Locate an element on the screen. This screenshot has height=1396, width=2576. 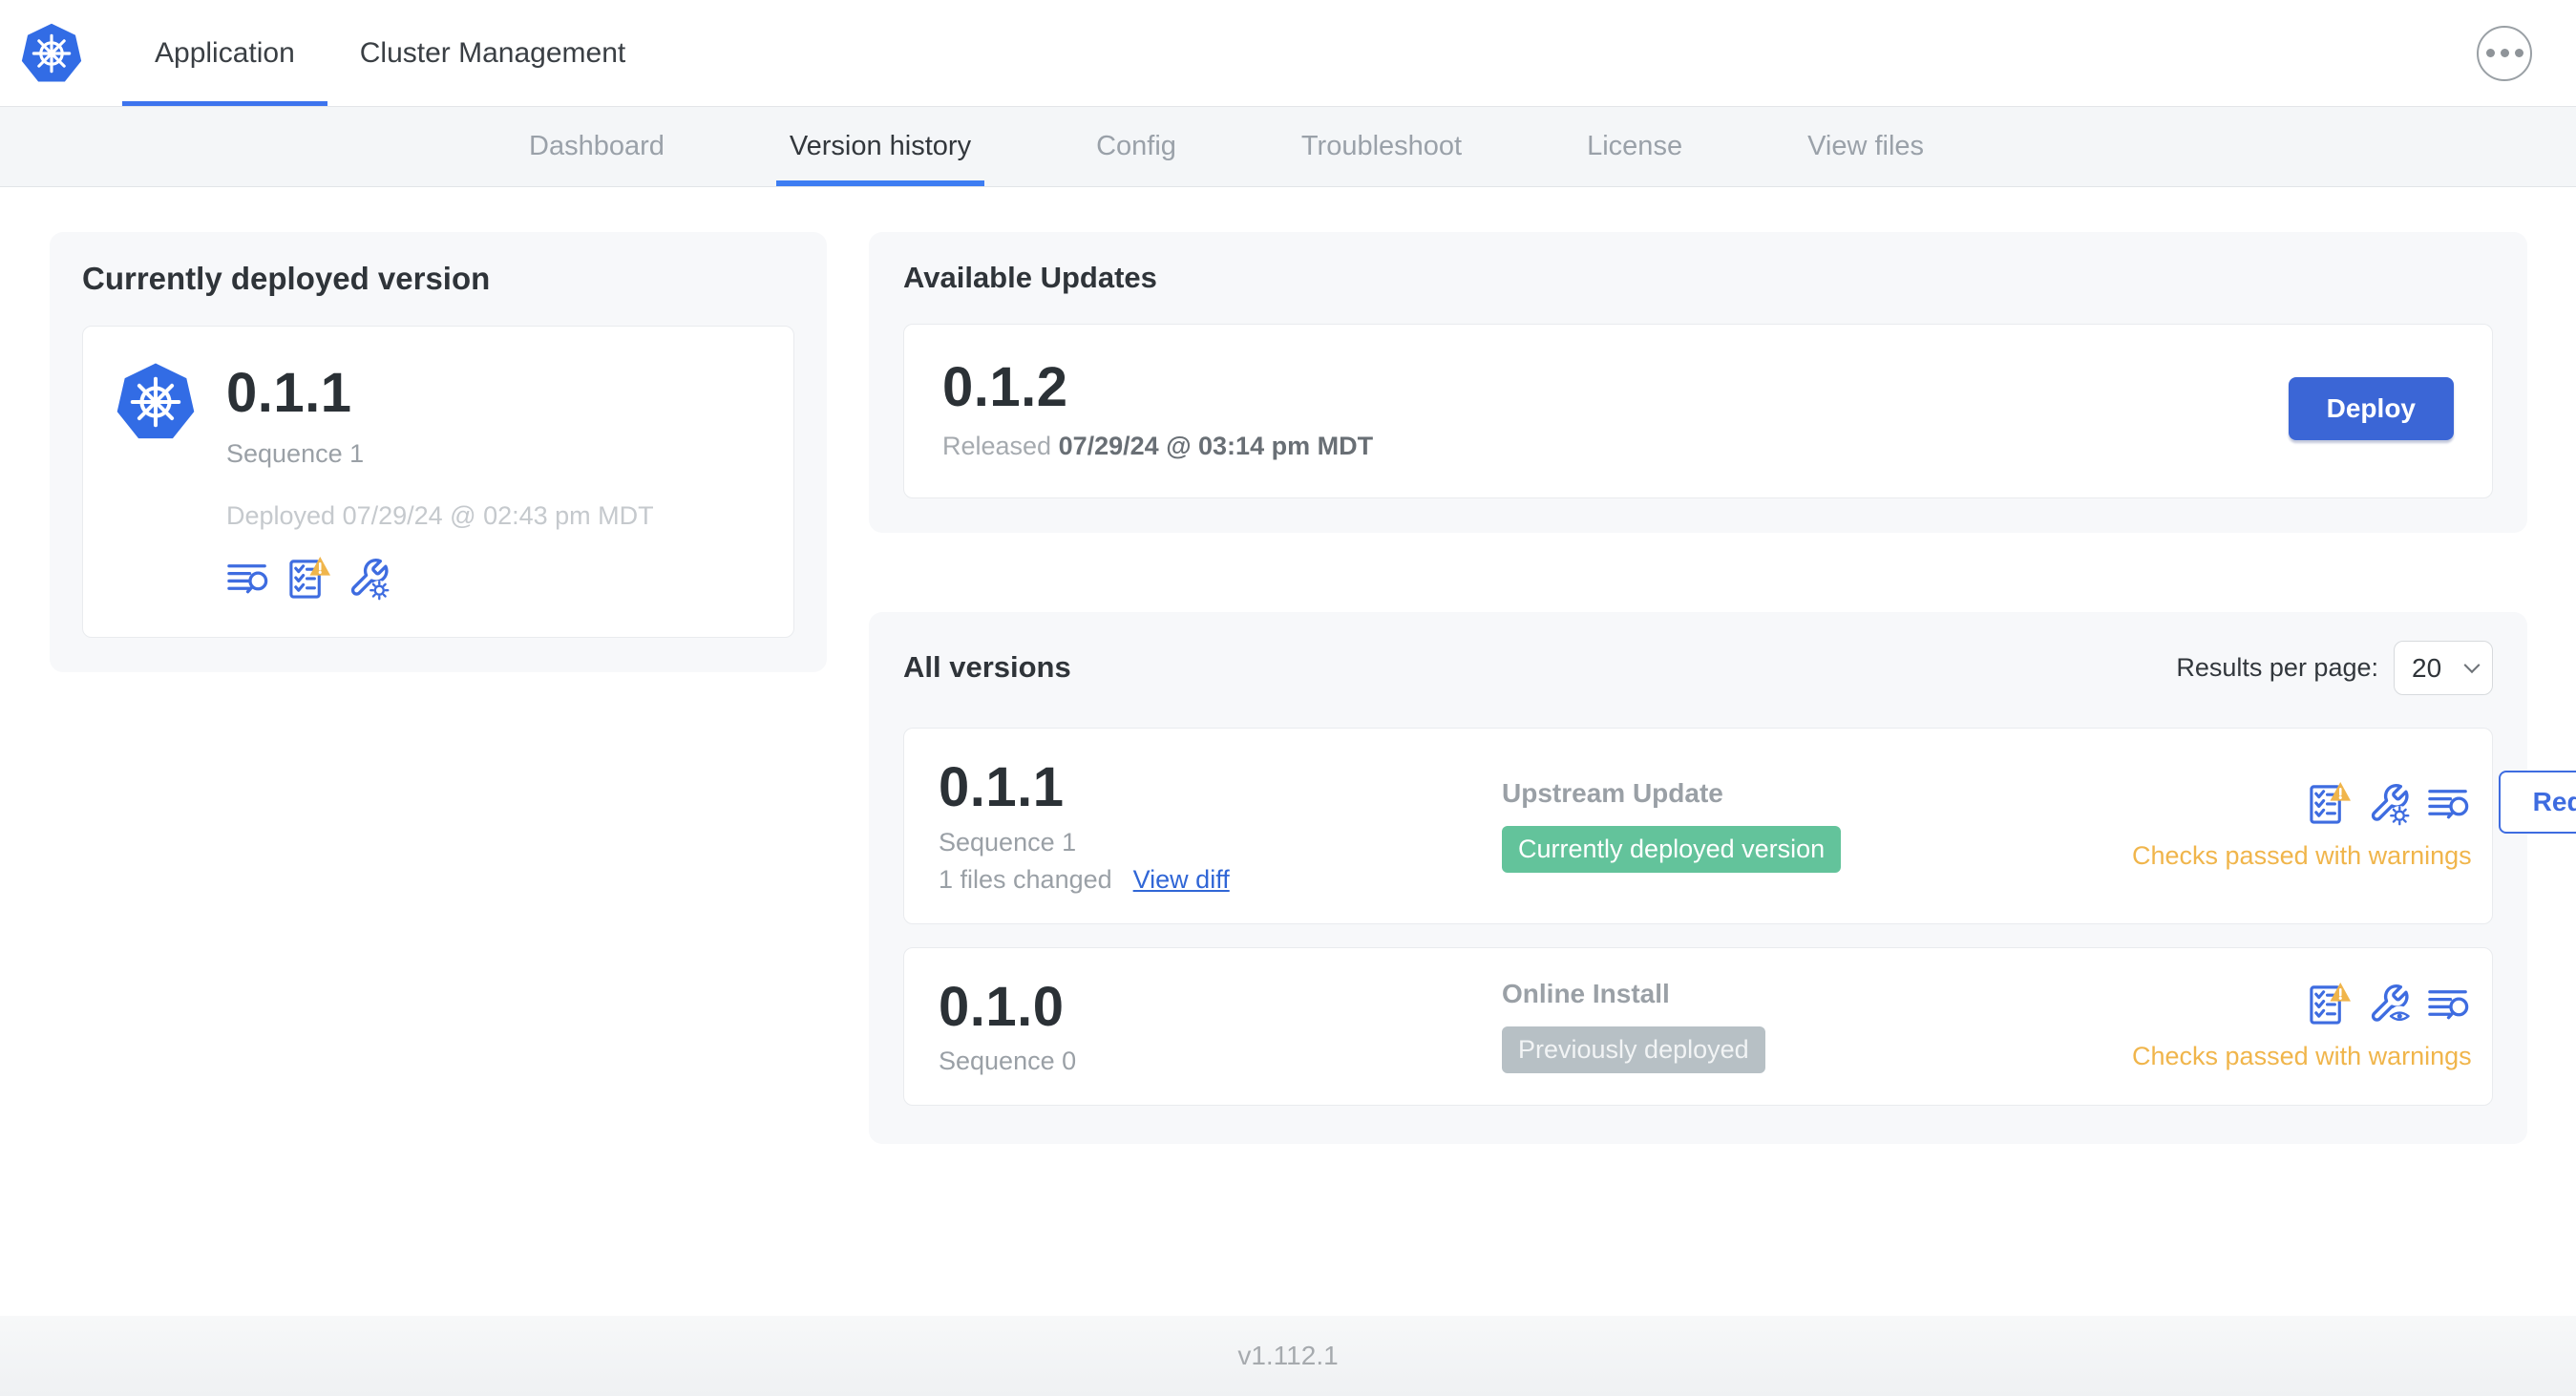
kubernetes-app-icon is located at coordinates (156, 402).